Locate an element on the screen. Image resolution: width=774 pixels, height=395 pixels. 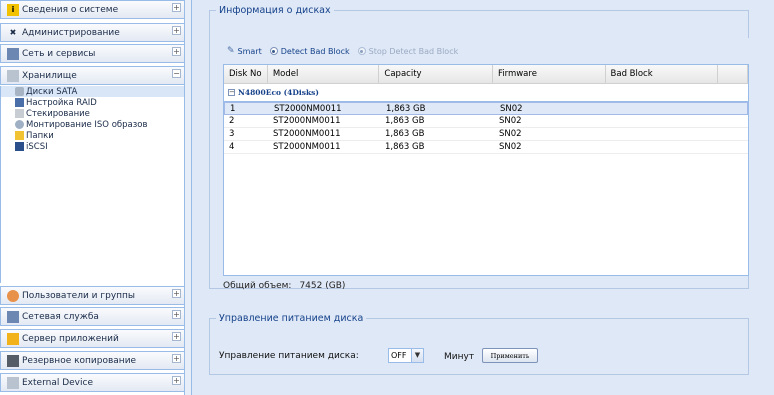
stop-detect-button: Stop Detect Bad Block is located at coordinates (408, 51).